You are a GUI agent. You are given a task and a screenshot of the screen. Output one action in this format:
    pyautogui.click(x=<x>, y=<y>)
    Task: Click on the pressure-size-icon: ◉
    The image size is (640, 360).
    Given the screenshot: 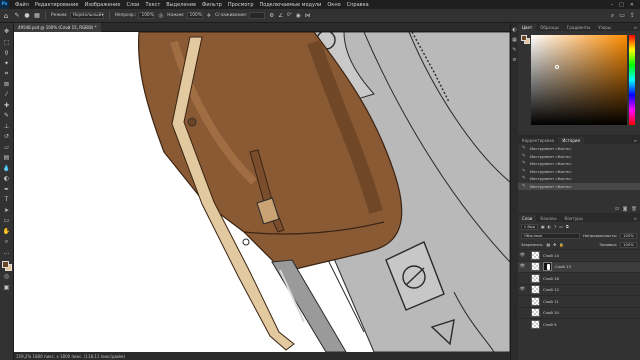 What is the action you would take?
    pyautogui.click(x=298, y=16)
    